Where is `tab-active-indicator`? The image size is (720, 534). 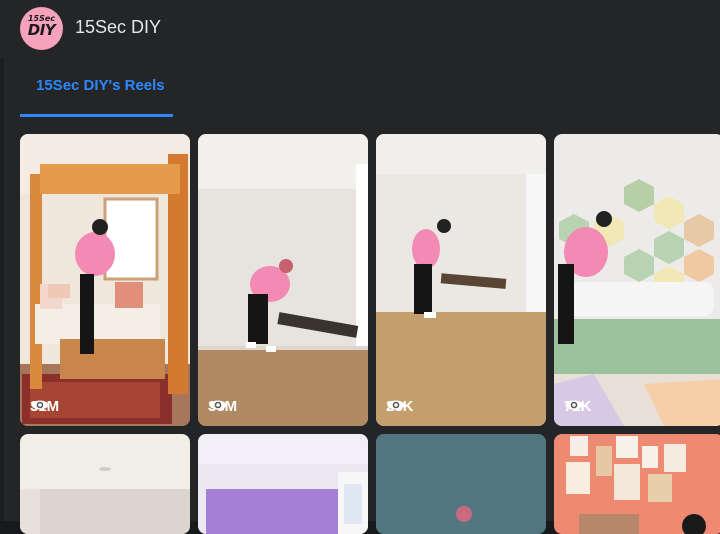
tab-active-indicator is located at coordinates (96, 115).